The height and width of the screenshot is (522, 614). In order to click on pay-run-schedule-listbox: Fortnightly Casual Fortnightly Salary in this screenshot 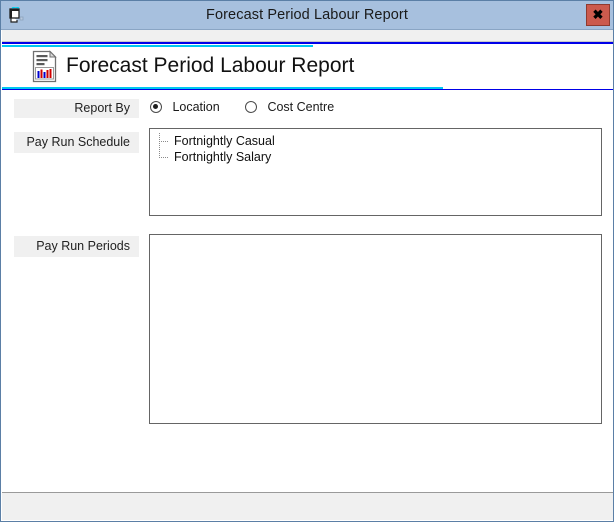, I will do `click(375, 172)`.